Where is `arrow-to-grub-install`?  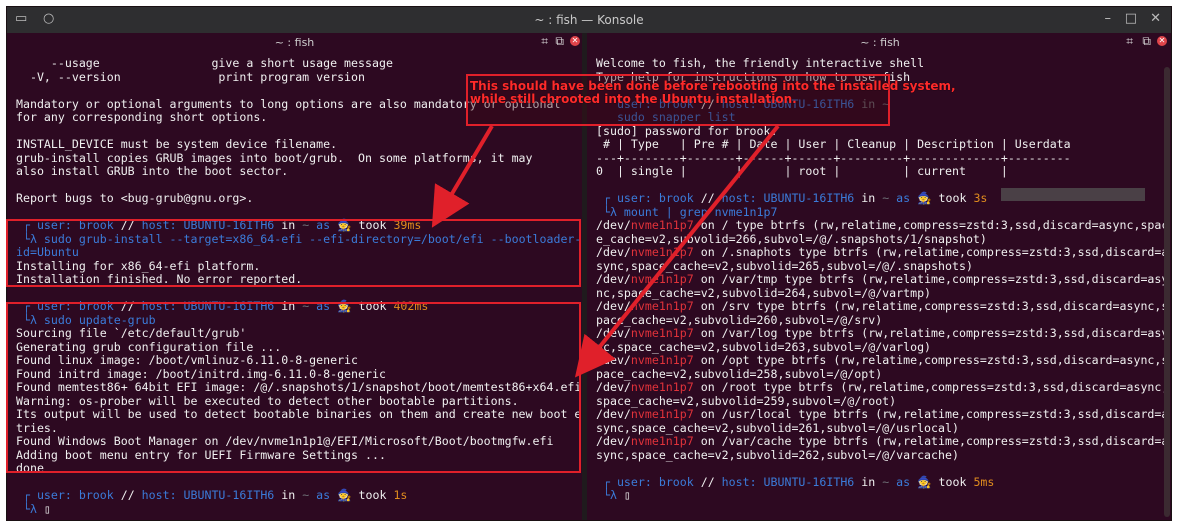
arrow-to-grub-install is located at coordinates (462, 176).